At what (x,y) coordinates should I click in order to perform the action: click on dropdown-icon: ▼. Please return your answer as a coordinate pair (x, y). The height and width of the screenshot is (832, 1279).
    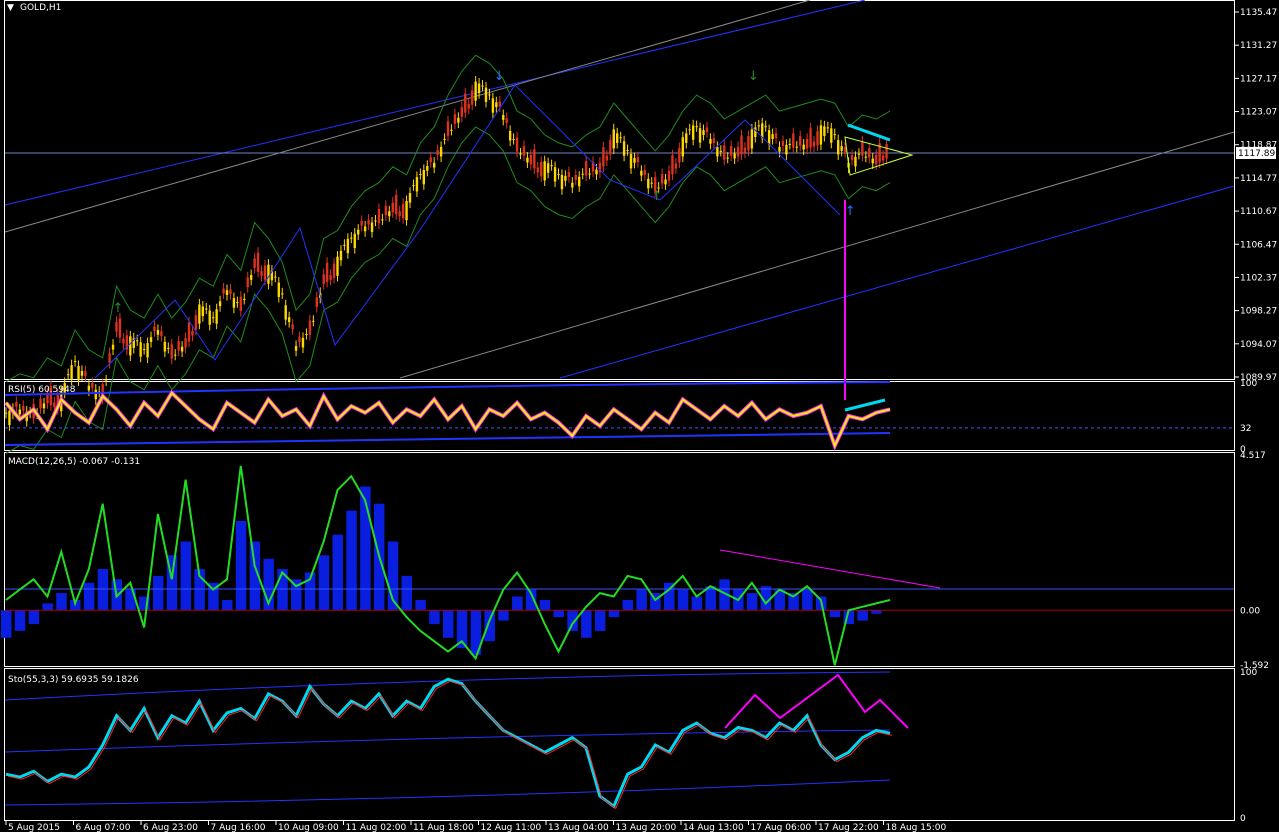
    Looking at the image, I should click on (10, 8).